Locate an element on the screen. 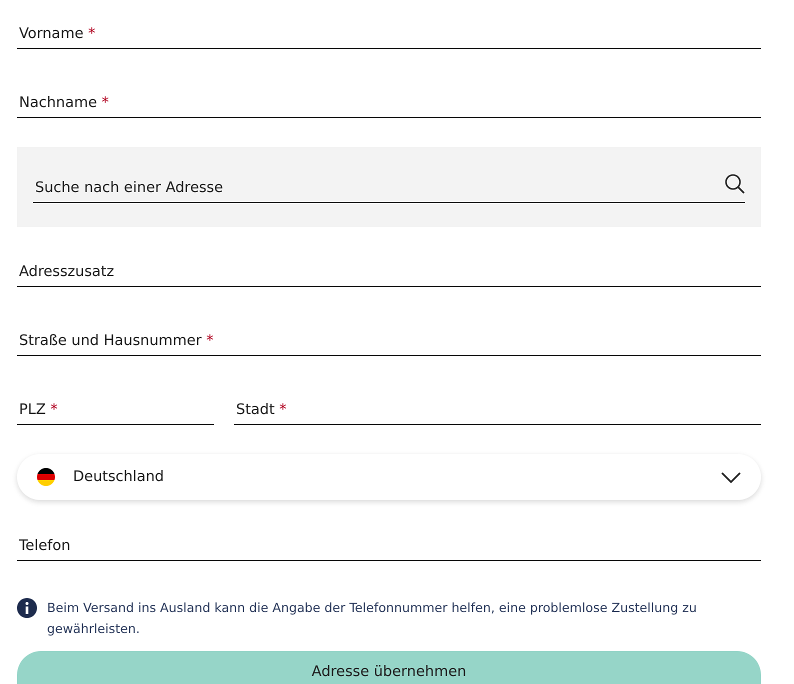 The width and height of the screenshot is (794, 684). search-panel: Suche nach einer Adresse is located at coordinates (389, 187).